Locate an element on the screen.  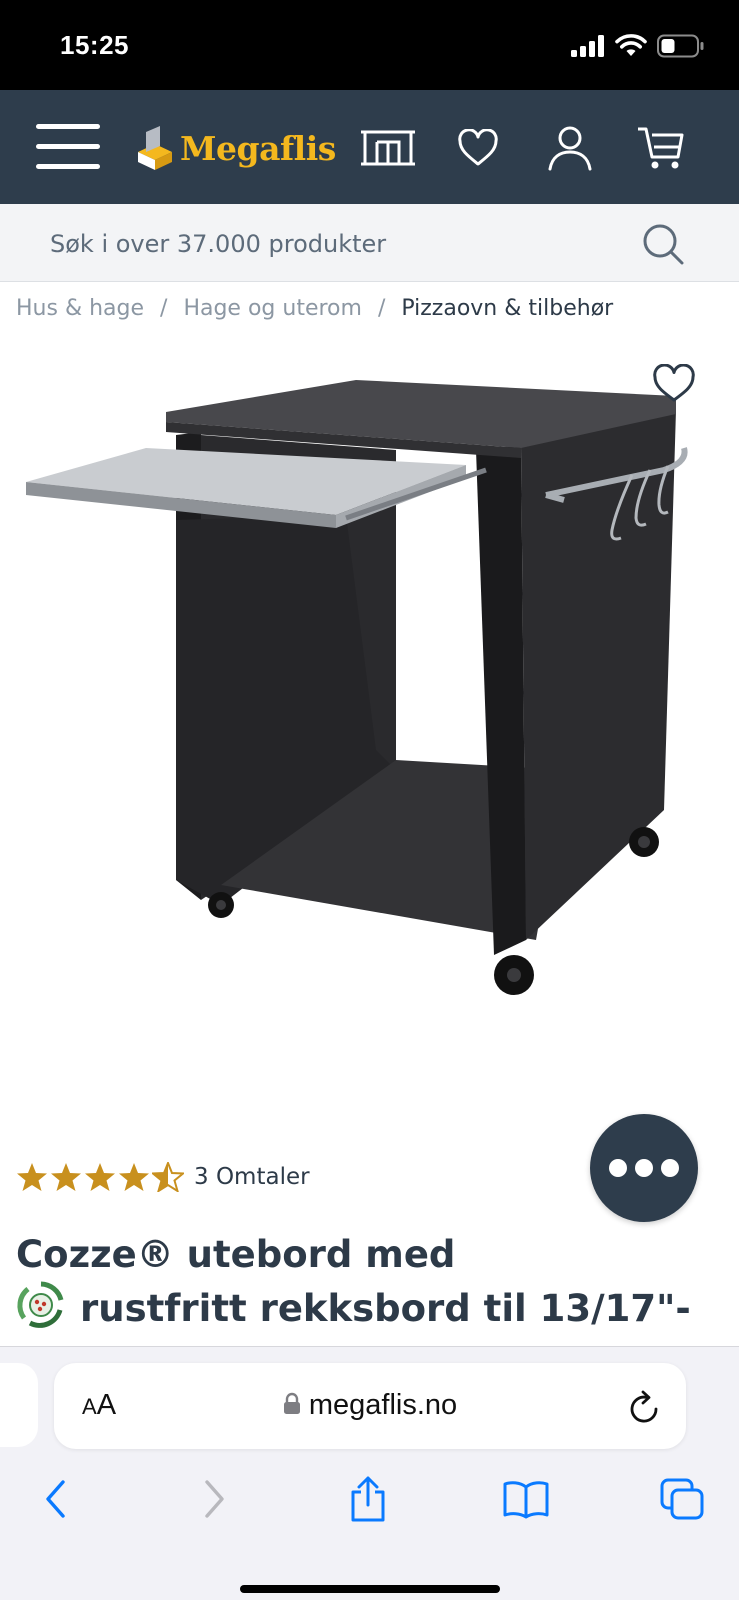
reload-icon is located at coordinates (644, 1406).